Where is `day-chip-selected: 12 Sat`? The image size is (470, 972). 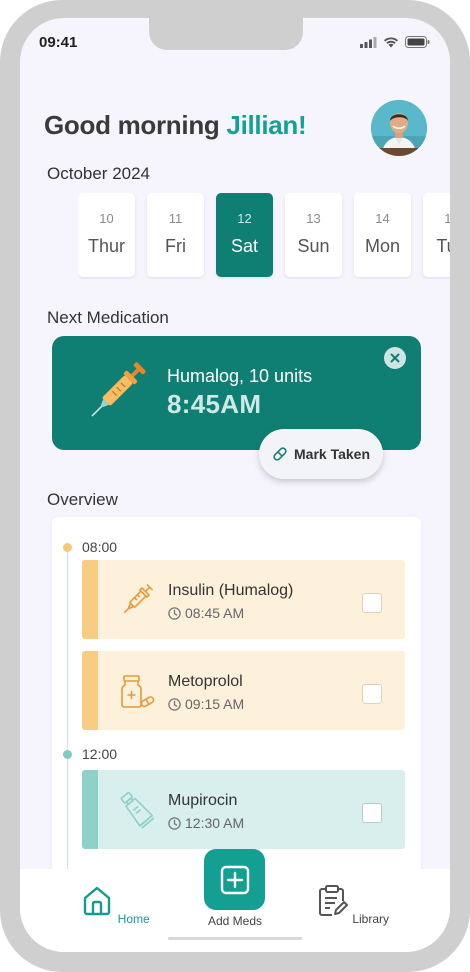
day-chip-selected: 12 Sat is located at coordinates (244, 235).